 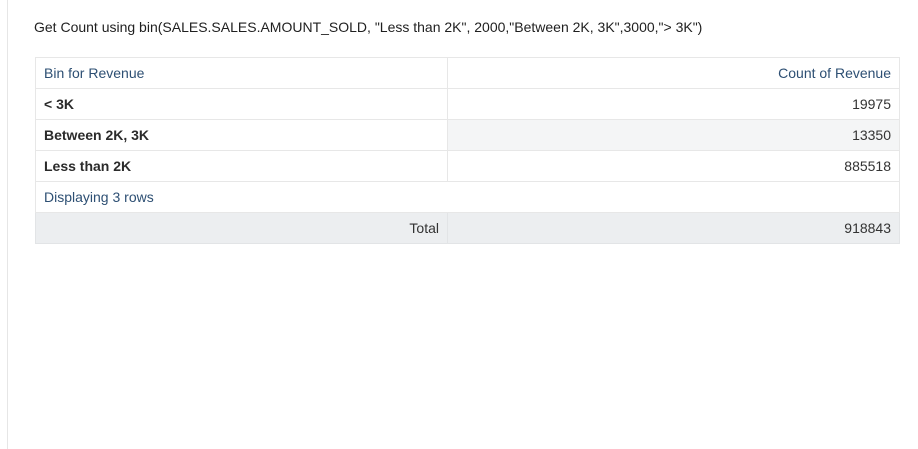 What do you see at coordinates (241, 228) in the screenshot?
I see `total-label: Total` at bounding box center [241, 228].